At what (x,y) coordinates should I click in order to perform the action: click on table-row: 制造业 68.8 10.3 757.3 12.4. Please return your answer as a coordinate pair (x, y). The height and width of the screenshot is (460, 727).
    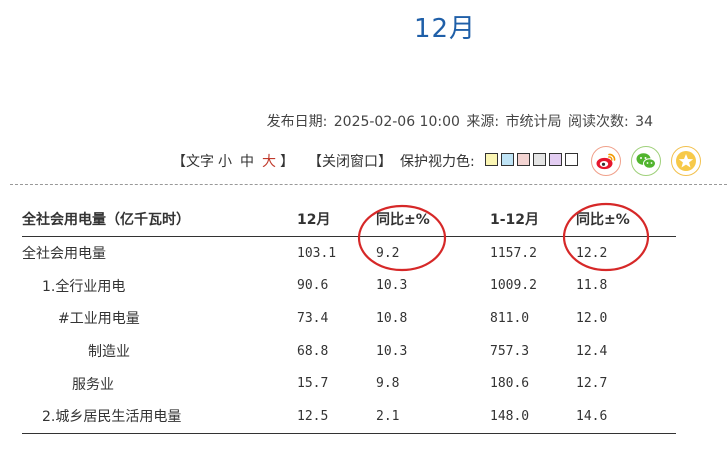
    Looking at the image, I should click on (349, 351).